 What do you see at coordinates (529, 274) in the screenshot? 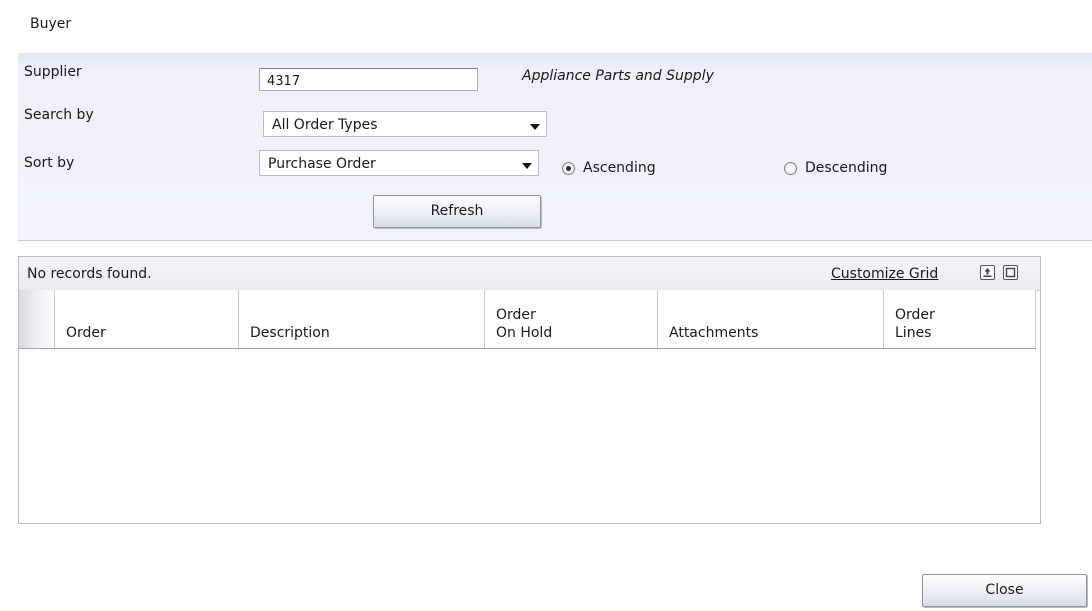
I see `grid-toolbar: No records found. Customize Grid` at bounding box center [529, 274].